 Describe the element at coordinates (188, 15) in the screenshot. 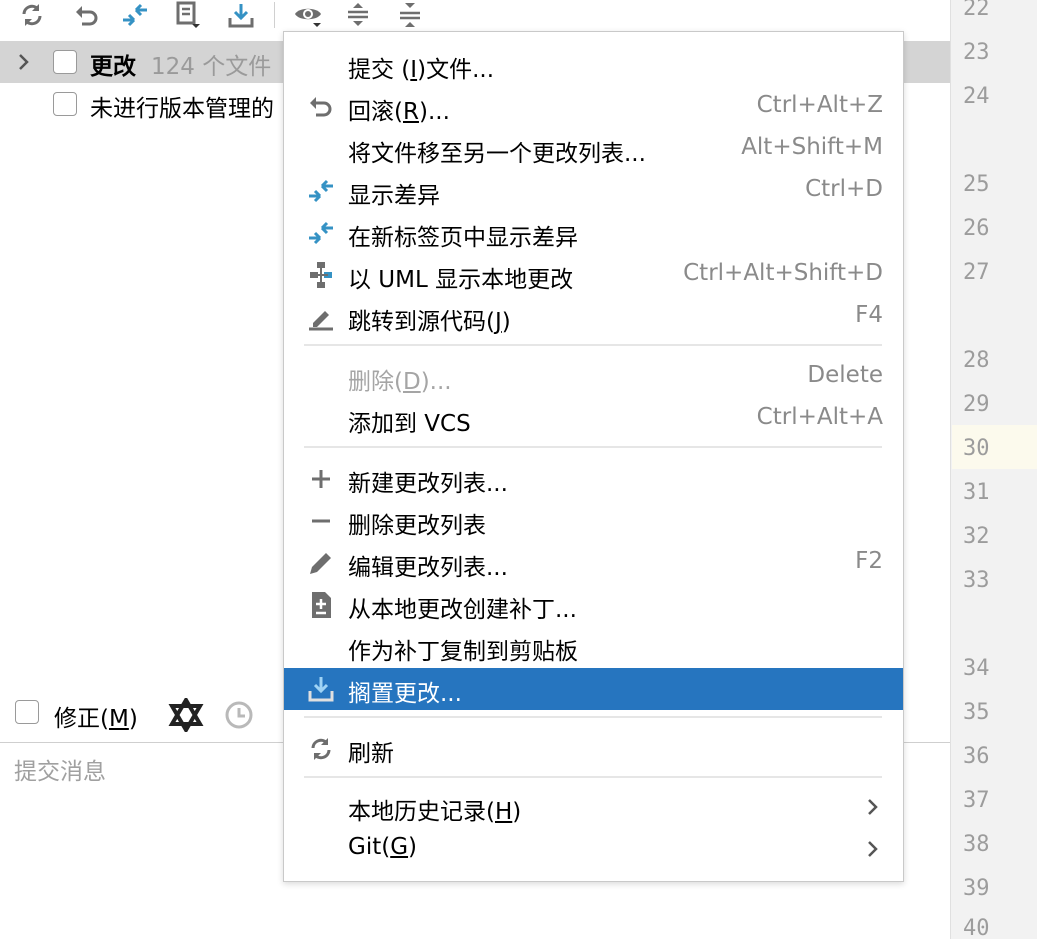

I see `changelist-icon` at that location.